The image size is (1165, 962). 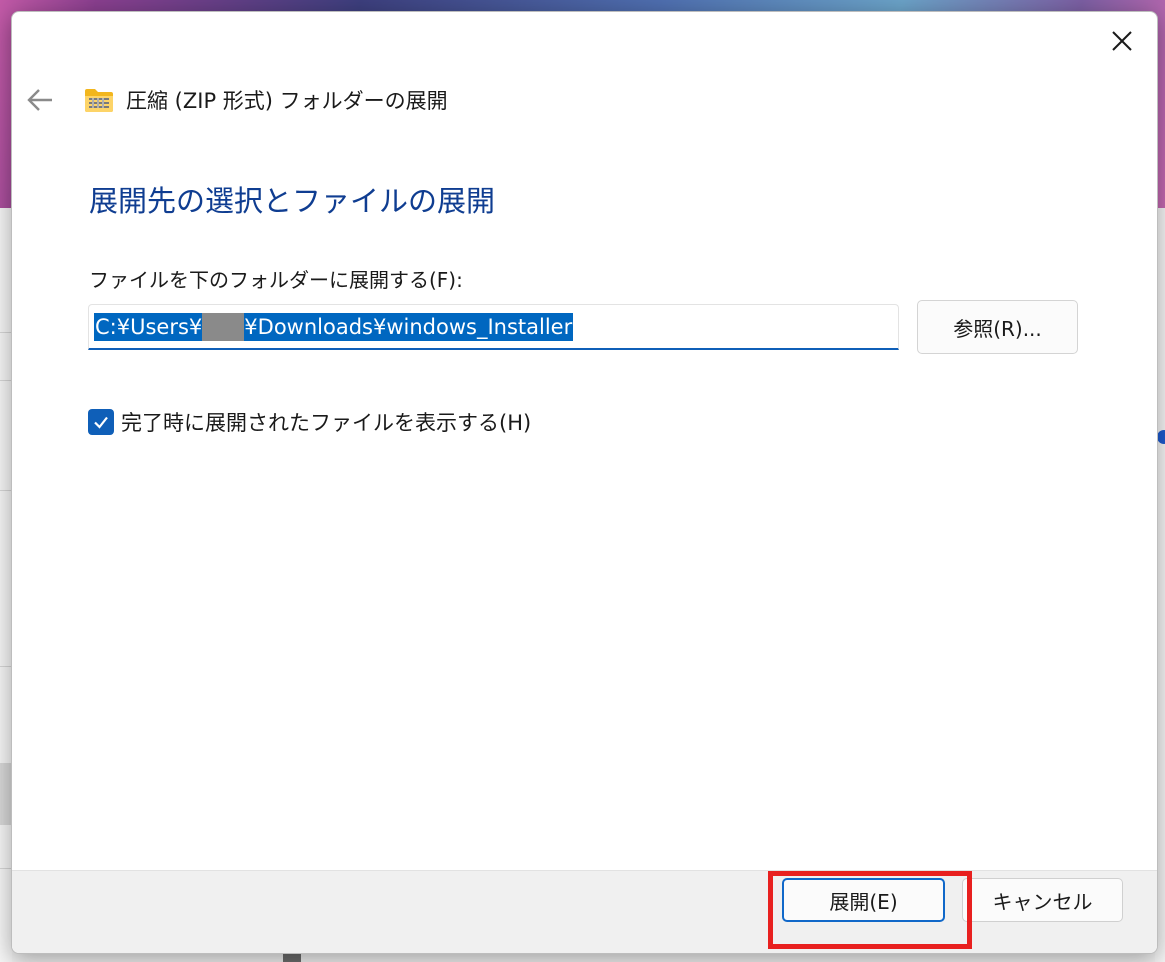 I want to click on title-bar: 圧縮 (ZIP 形式) フォルダーの展開, so click(x=266, y=100).